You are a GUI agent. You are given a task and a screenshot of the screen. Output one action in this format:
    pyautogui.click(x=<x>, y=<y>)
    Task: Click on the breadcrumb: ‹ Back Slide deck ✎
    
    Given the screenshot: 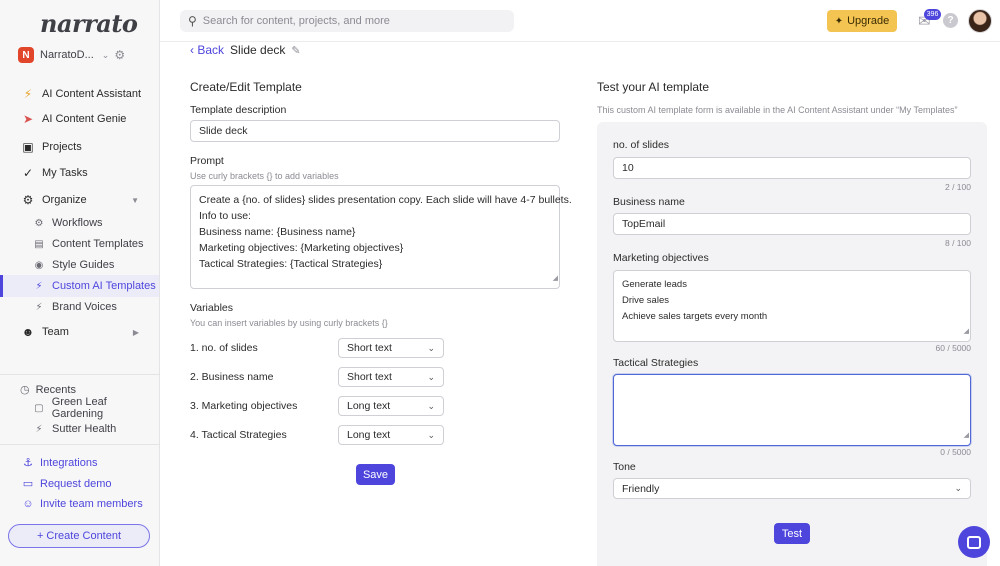 What is the action you would take?
    pyautogui.click(x=245, y=50)
    